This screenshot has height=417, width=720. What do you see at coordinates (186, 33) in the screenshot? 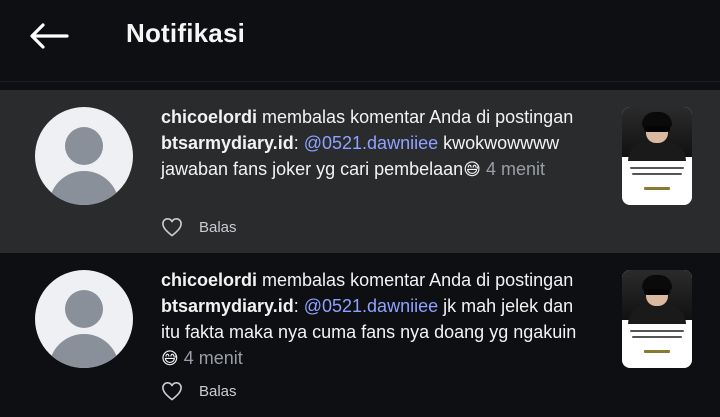
I see `page-title: Notifikasi` at bounding box center [186, 33].